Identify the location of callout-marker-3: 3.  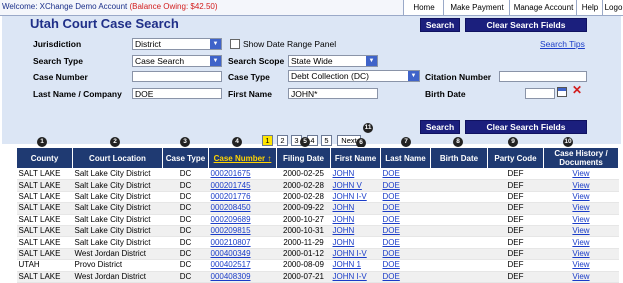
(185, 142).